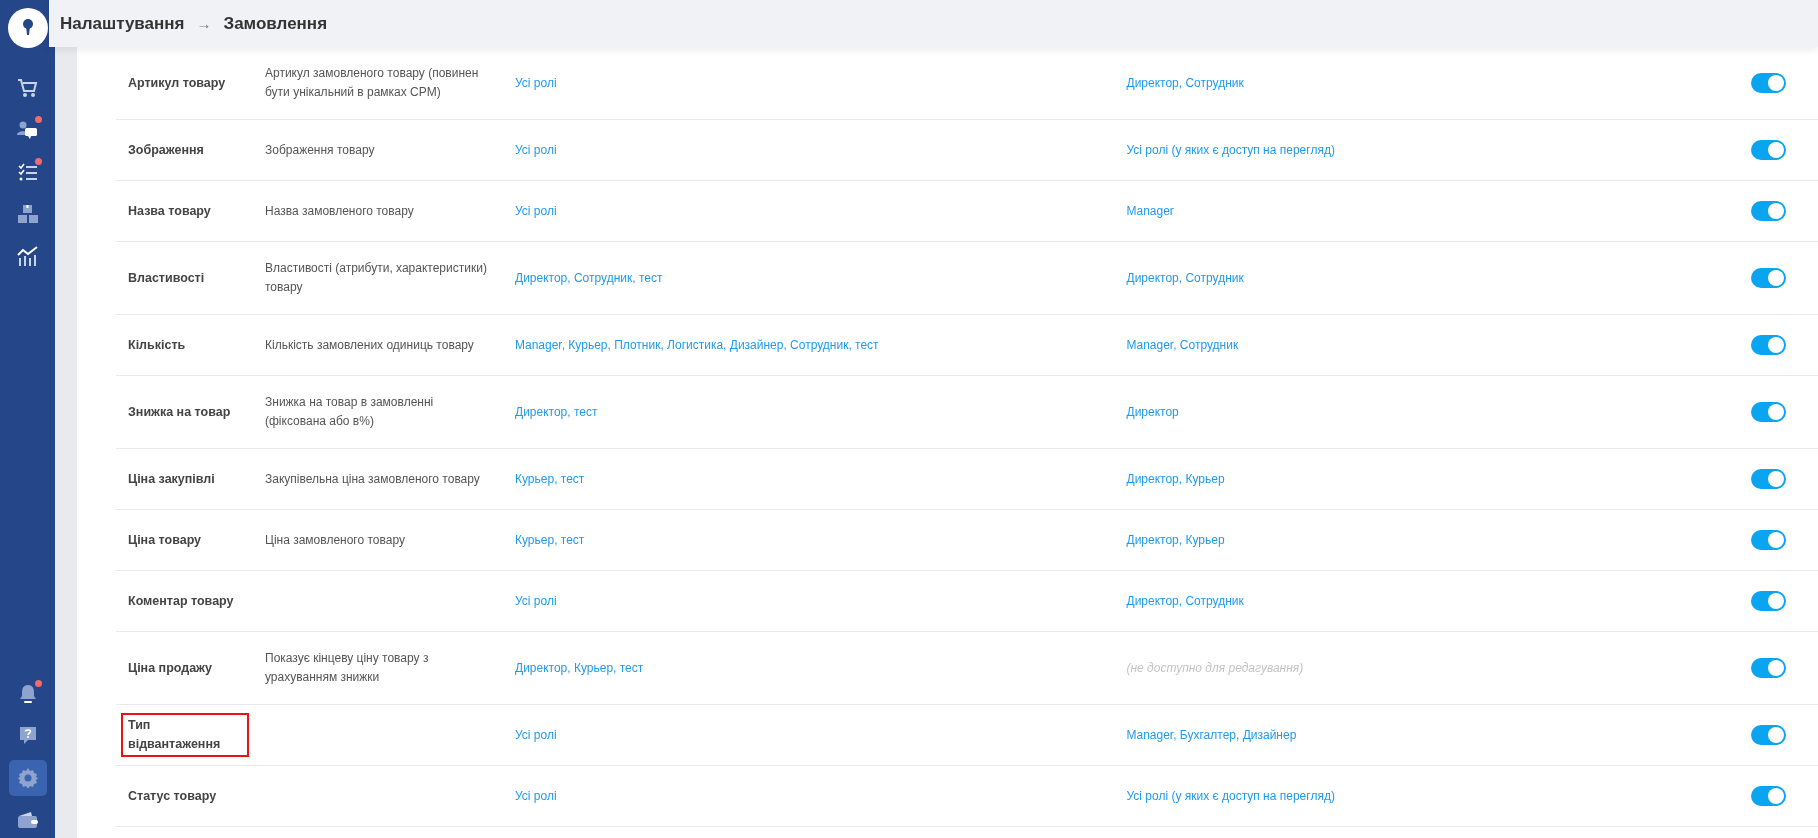 The height and width of the screenshot is (838, 1818). I want to click on field-description: Артикул замовленого товару (повинен бути унікальний в рамках CPM), so click(372, 83).